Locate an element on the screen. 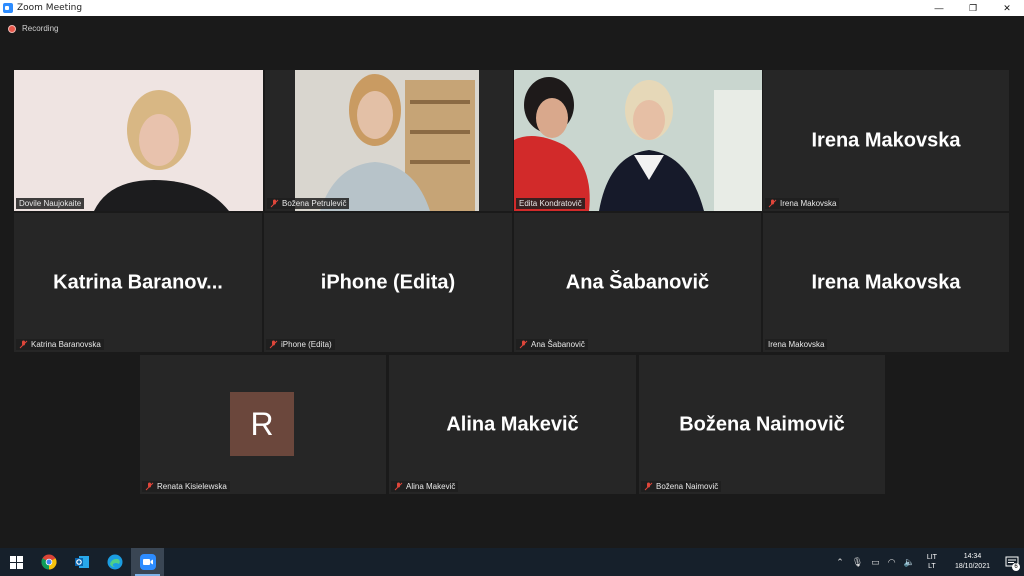  participant-display-name: Božena Naimovič is located at coordinates (762, 424).